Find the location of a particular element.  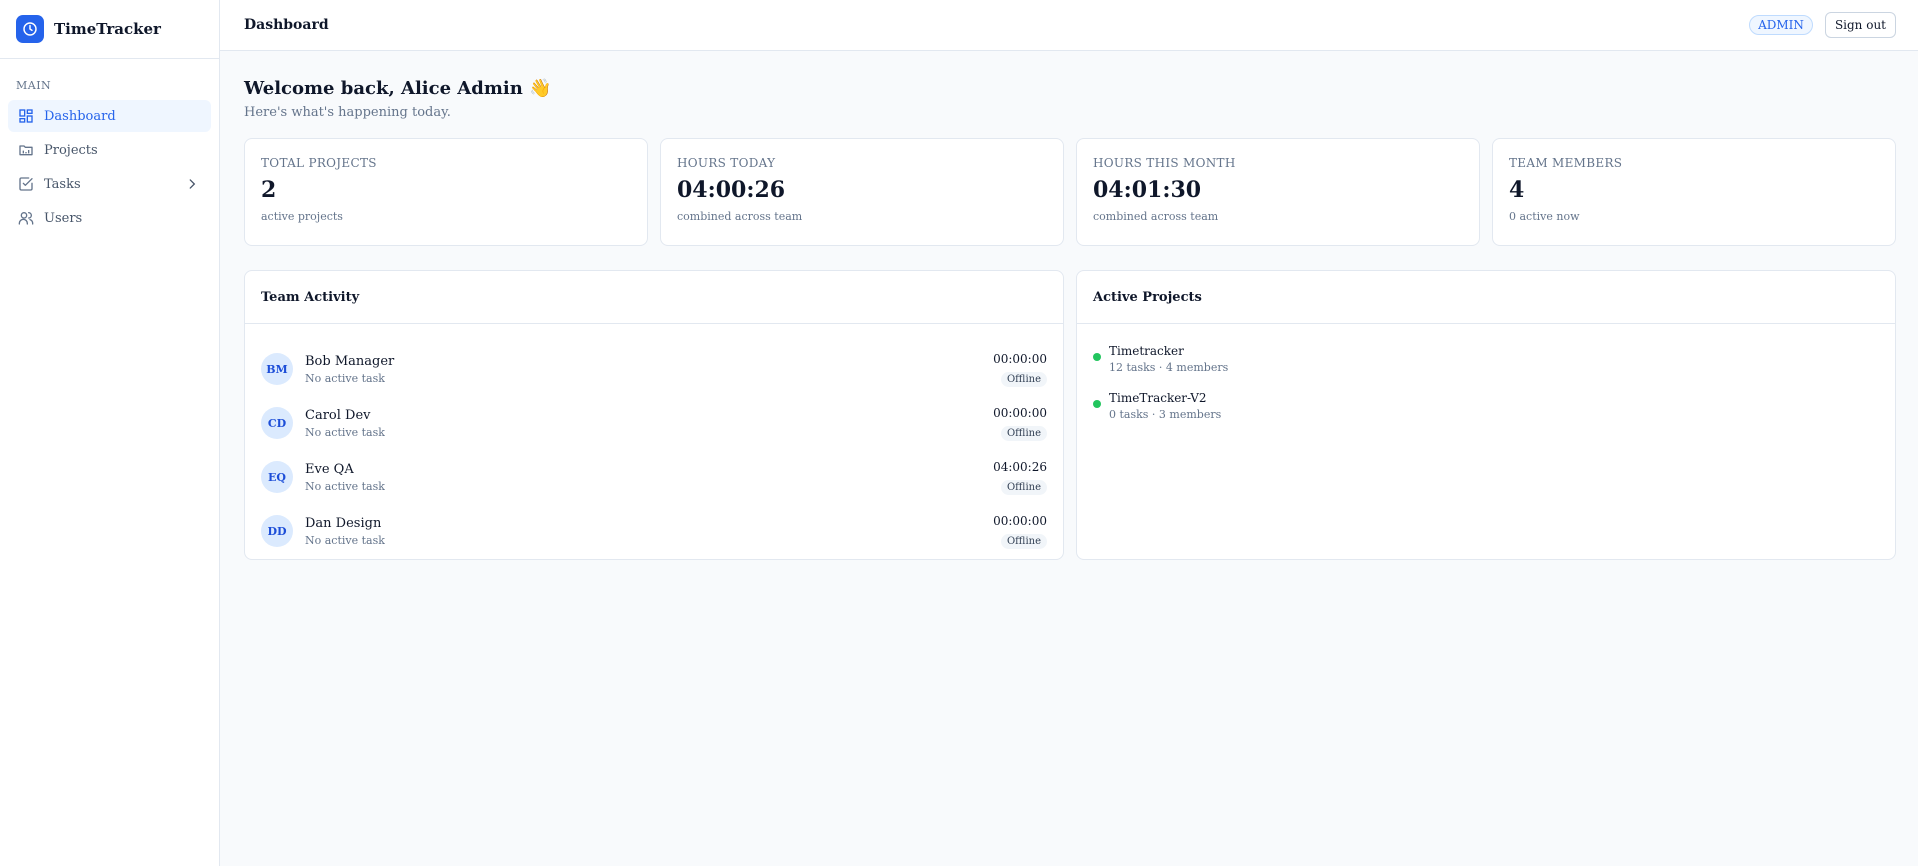

project-meta: 12 tasks · 4 members is located at coordinates (1169, 367).